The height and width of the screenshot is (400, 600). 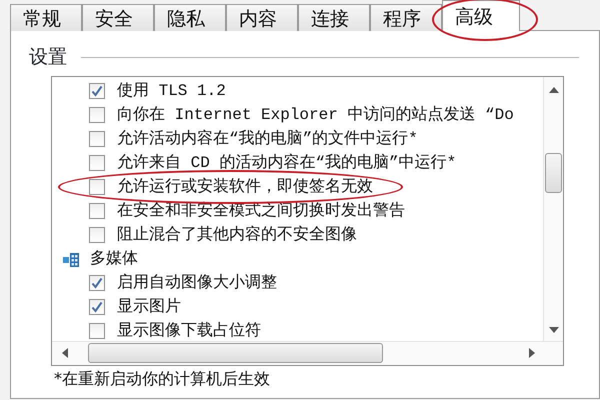 What do you see at coordinates (237, 235) in the screenshot?
I see `option-label: 阻止混合了其他内容的不安全图像` at bounding box center [237, 235].